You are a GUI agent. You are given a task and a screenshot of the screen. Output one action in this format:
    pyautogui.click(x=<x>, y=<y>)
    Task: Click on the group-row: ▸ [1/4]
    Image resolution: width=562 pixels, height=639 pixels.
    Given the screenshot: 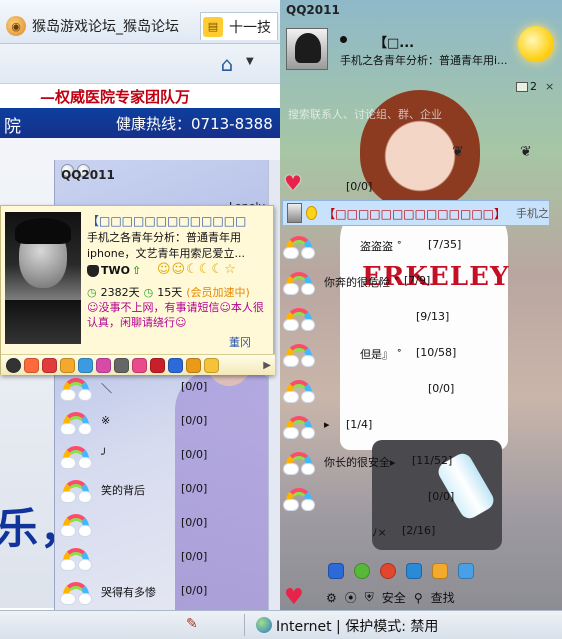 What is the action you would take?
    pyautogui.click(x=421, y=428)
    